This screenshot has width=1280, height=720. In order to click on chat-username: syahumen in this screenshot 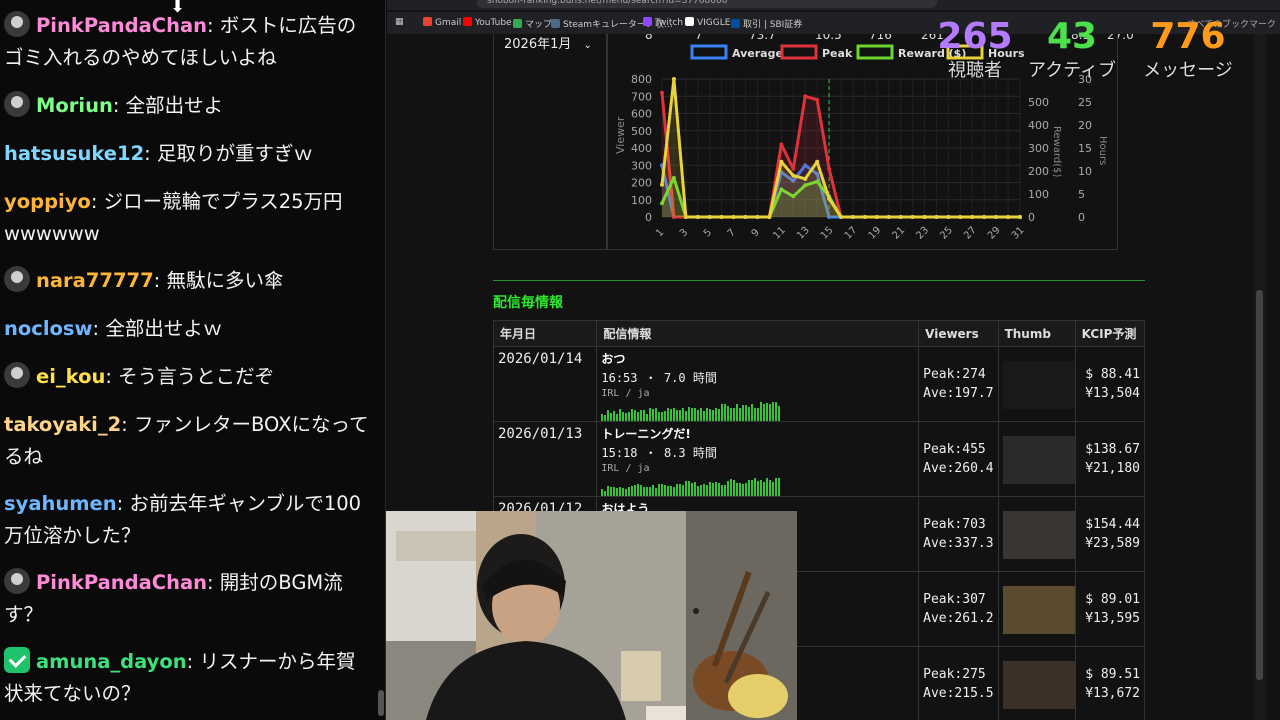, I will do `click(60, 503)`.